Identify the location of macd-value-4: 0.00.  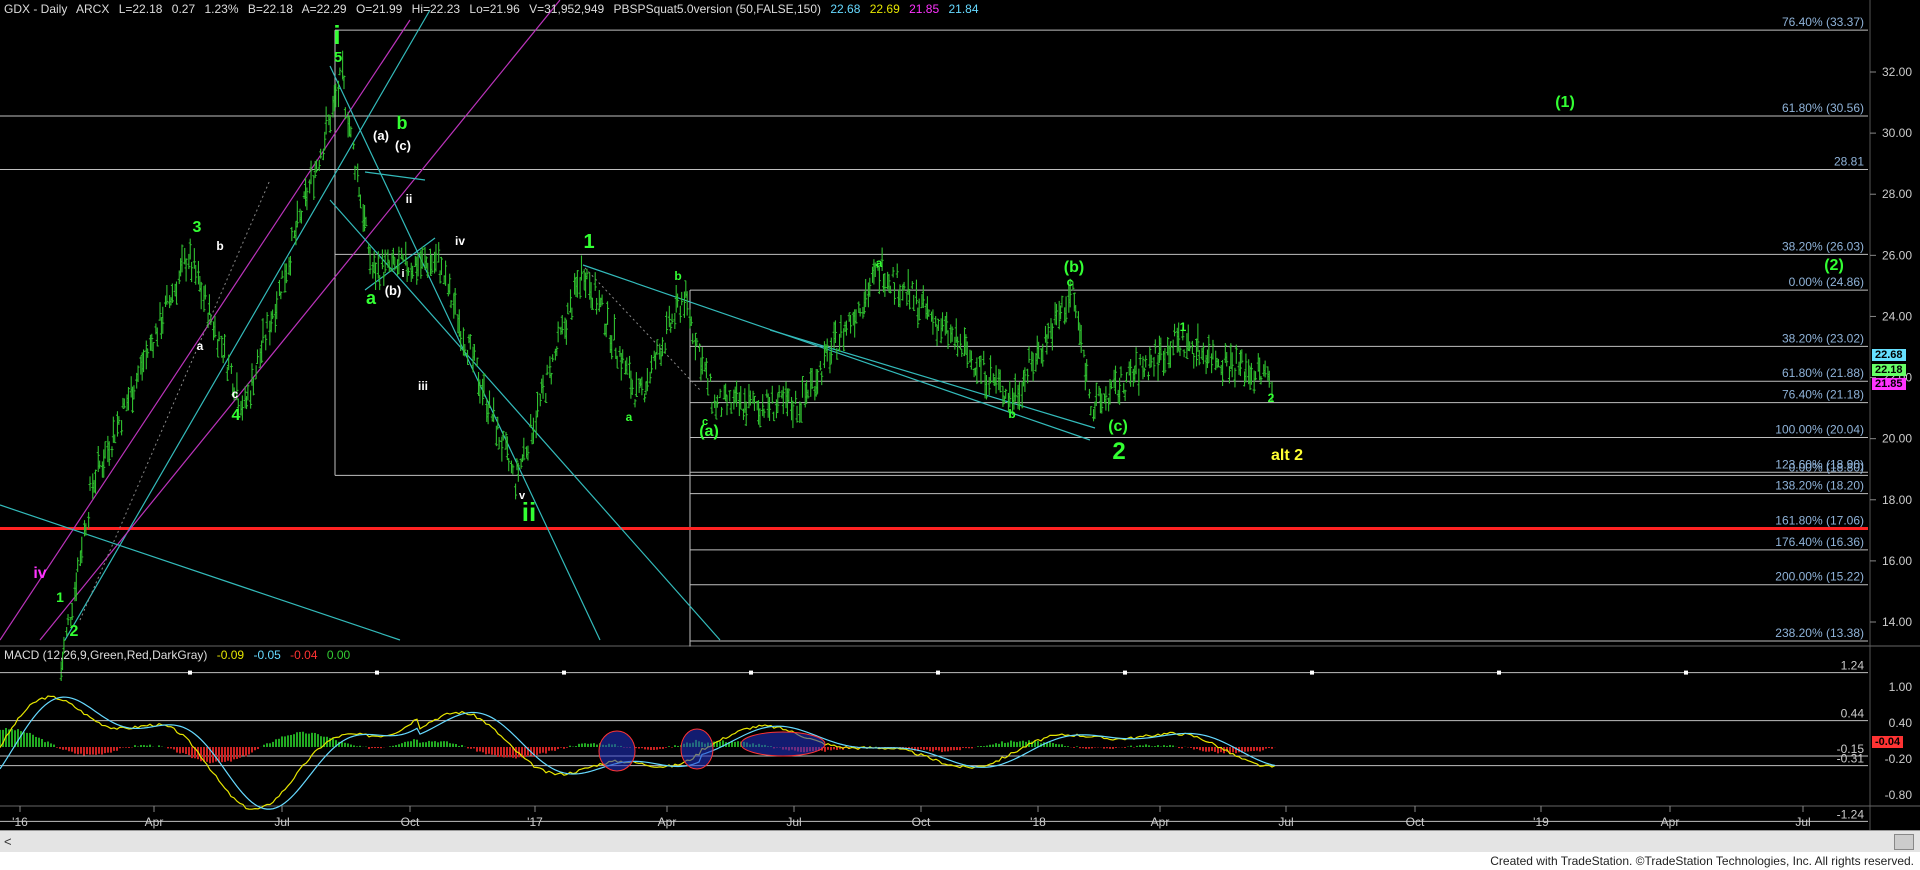
(338, 655).